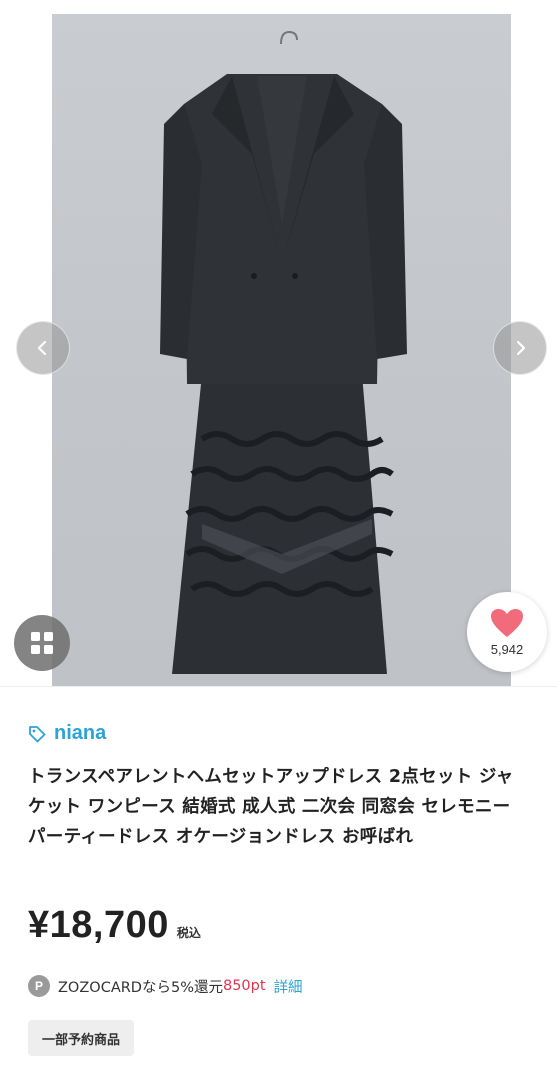 Image resolution: width=557 pixels, height=1080 pixels. What do you see at coordinates (188, 933) in the screenshot?
I see `tax-label: 税込` at bounding box center [188, 933].